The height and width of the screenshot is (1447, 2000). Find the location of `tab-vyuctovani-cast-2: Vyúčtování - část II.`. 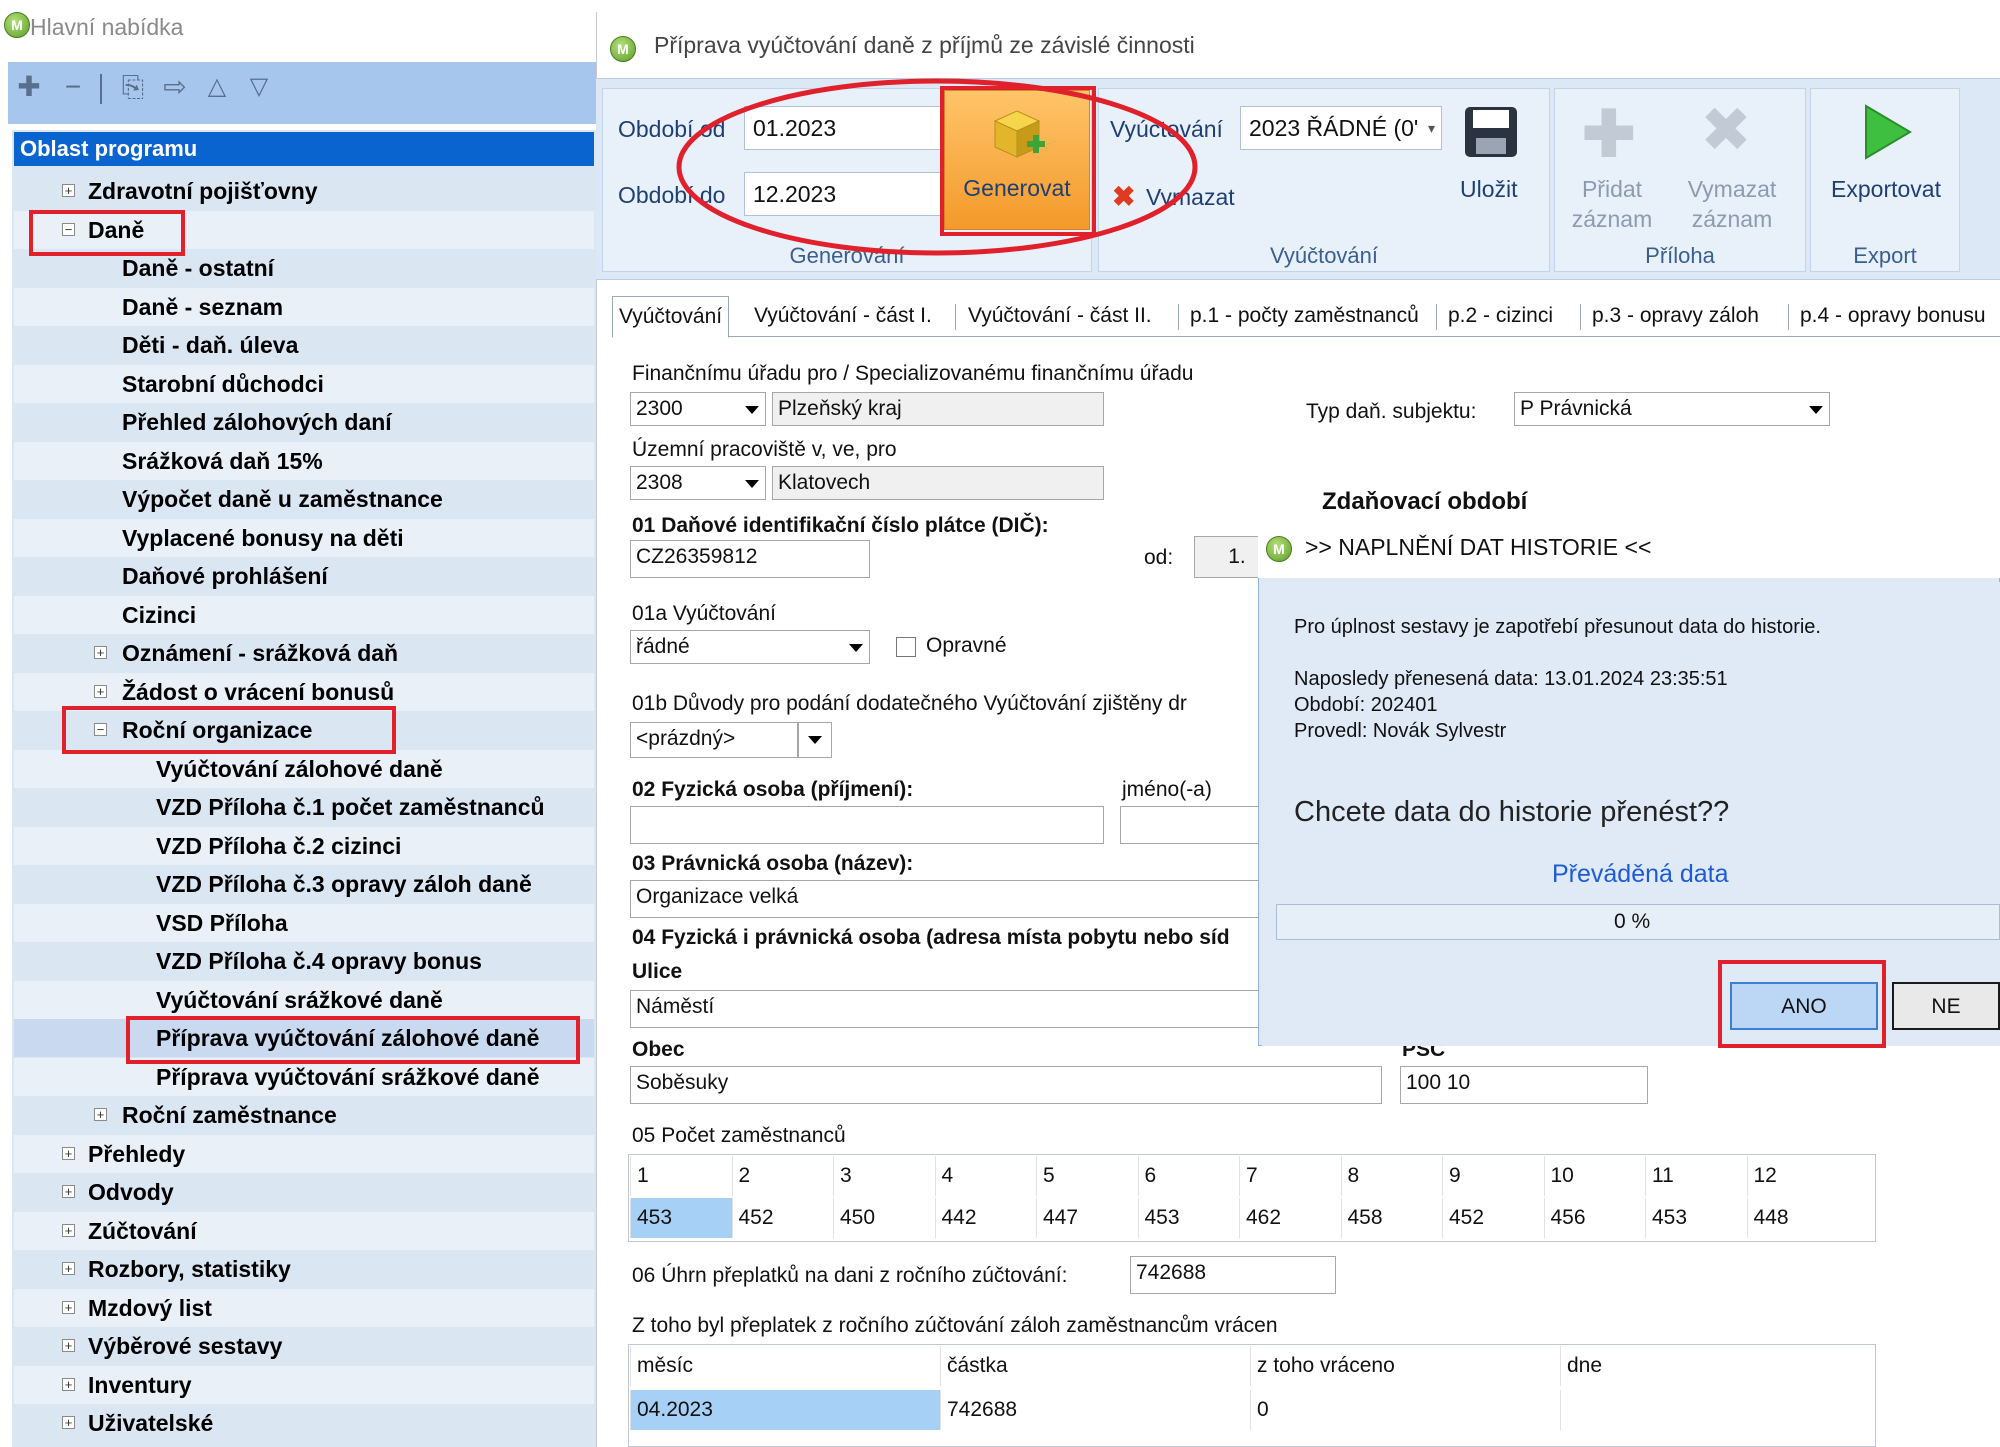

tab-vyuctovani-cast-2: Vyúčtování - část II. is located at coordinates (1060, 316).